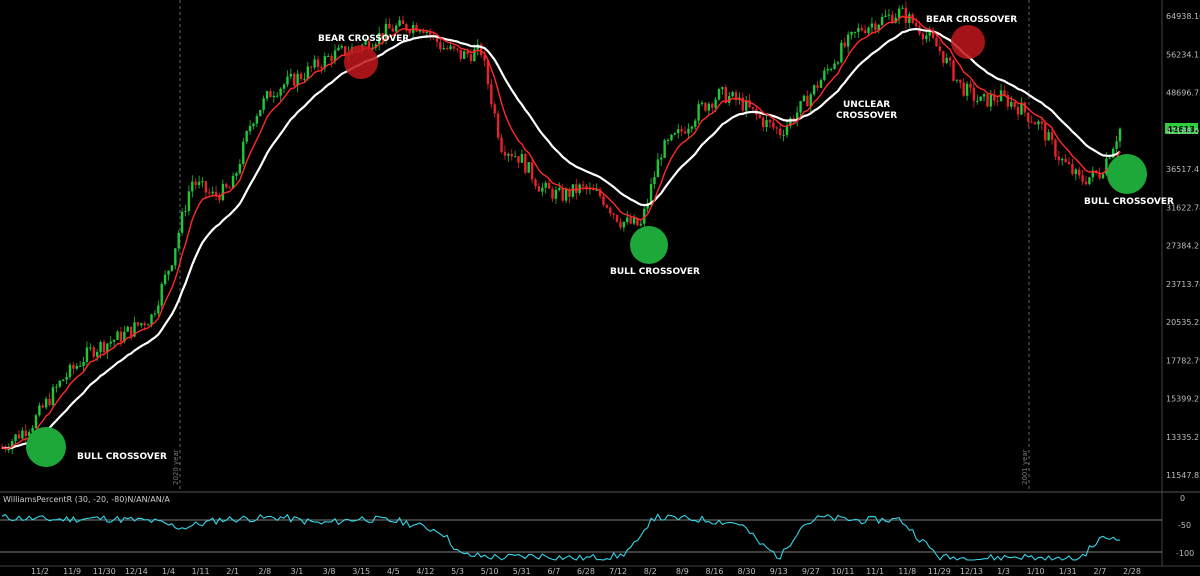 The height and width of the screenshot is (576, 1200). Describe the element at coordinates (650, 571) in the screenshot. I see `x-tick-label: 8/2` at that location.